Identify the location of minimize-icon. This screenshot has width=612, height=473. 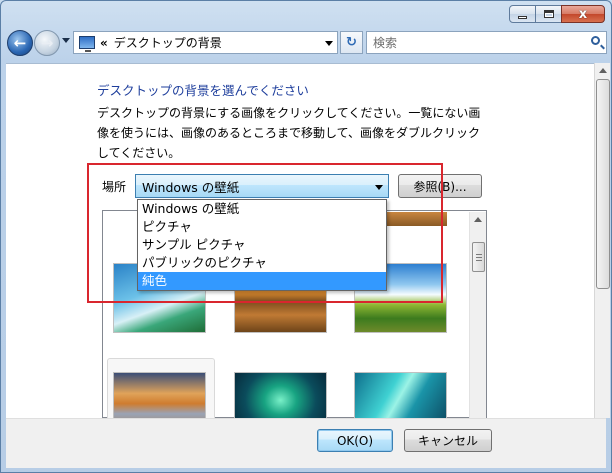
(522, 17).